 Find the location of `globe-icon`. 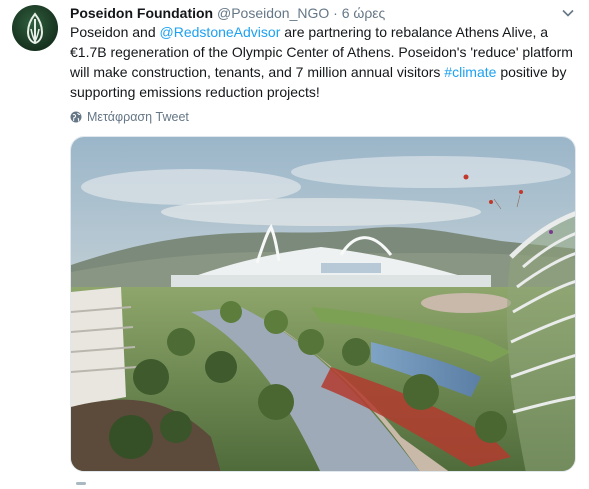

globe-icon is located at coordinates (76, 117).